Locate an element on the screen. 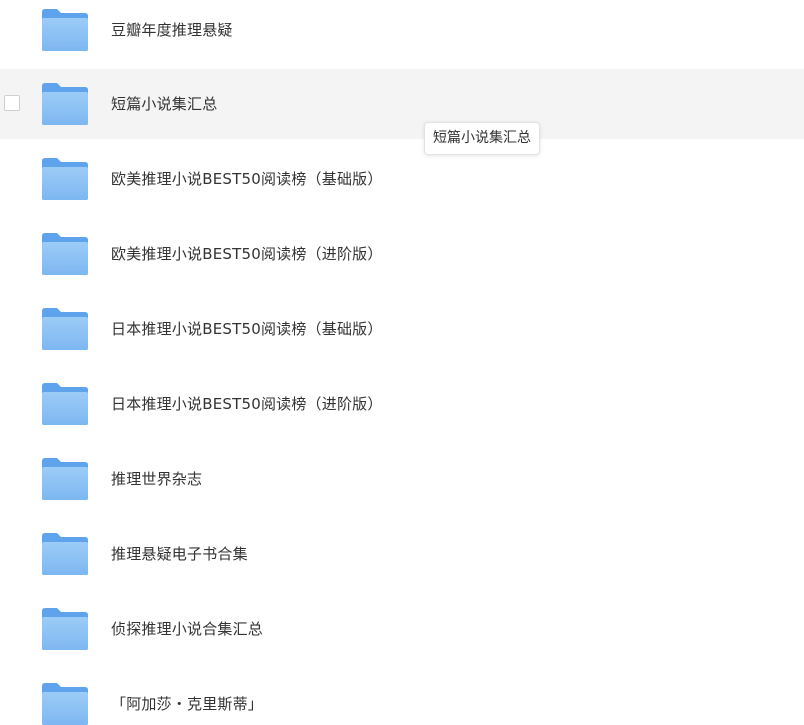 This screenshot has height=725, width=804. file-name: 推理悬疑电子书合集 is located at coordinates (179, 554).